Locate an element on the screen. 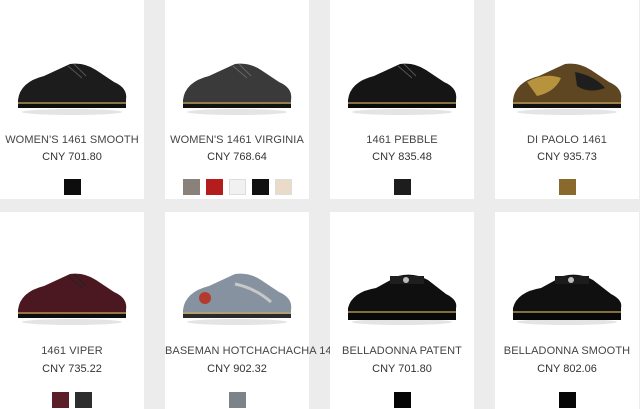  product-name: BELLADONNA SMOOTH is located at coordinates (567, 351).